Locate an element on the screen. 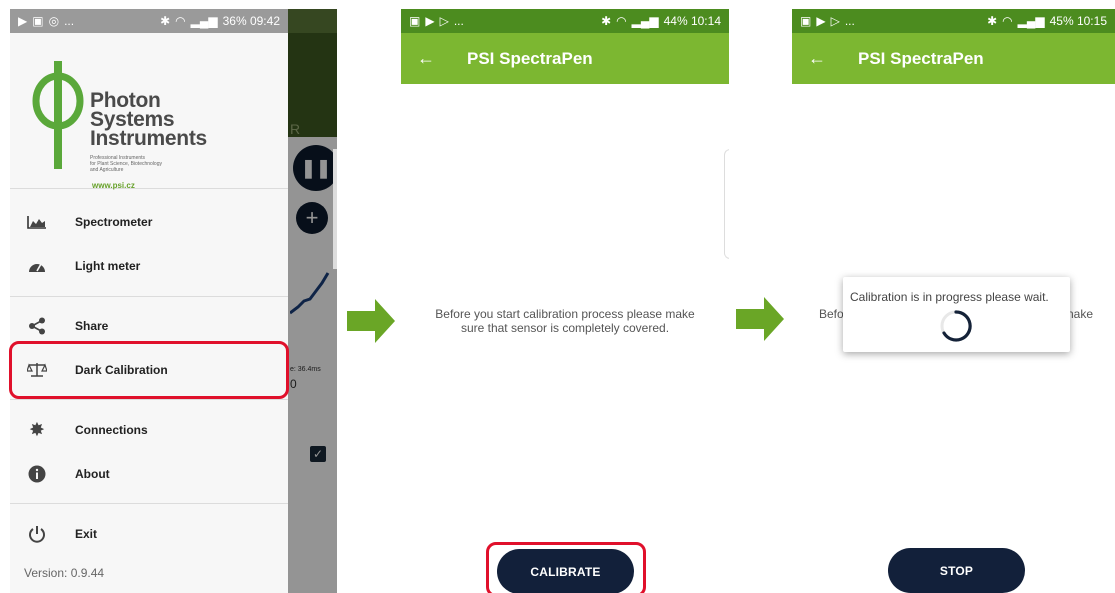 The image size is (1115, 593). menu-item-label: Light meter is located at coordinates (108, 266).